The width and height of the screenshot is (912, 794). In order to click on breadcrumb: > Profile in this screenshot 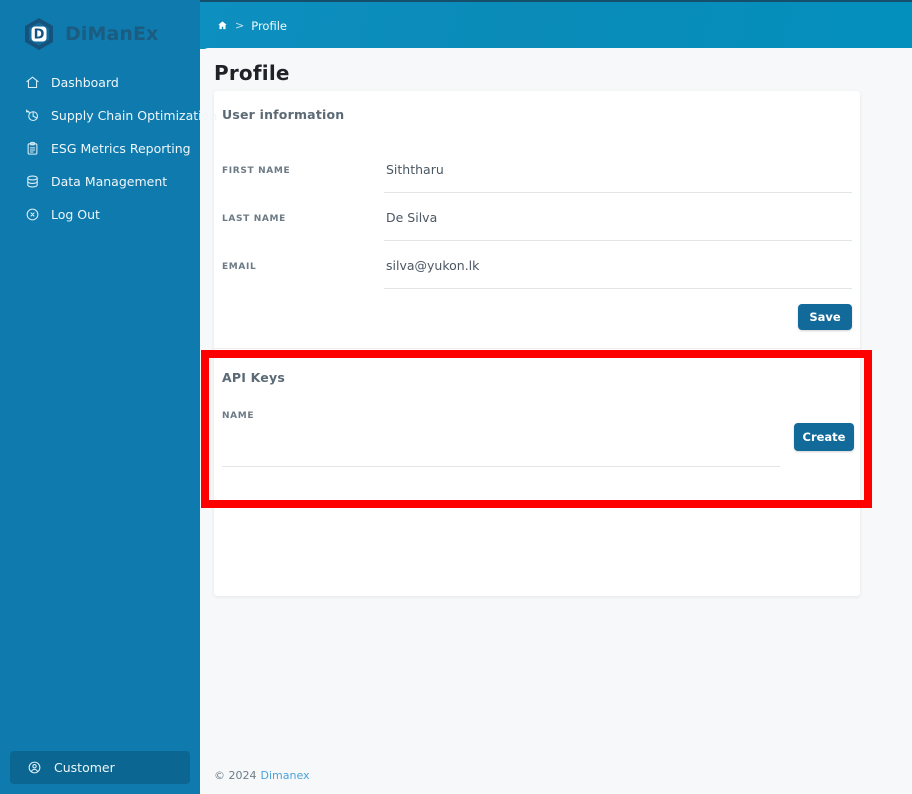, I will do `click(556, 25)`.